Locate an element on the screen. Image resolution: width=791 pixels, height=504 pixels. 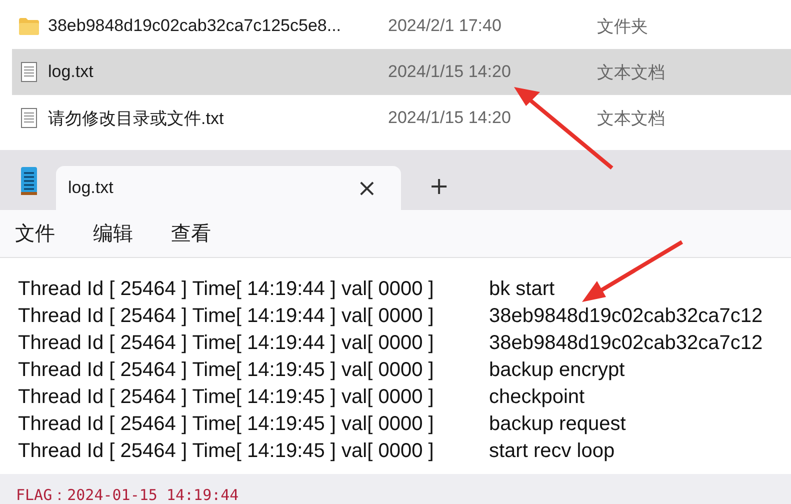
file-type: 文件夹 is located at coordinates (622, 27).